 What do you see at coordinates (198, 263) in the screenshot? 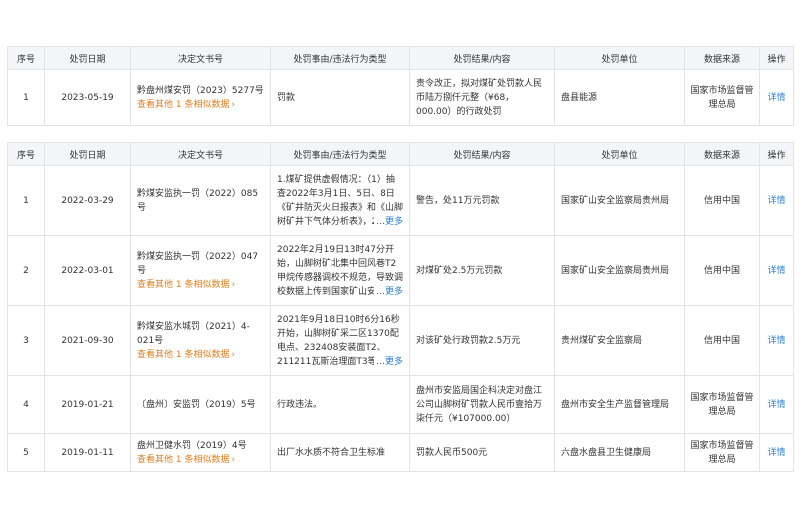
I see `row-doc: 黔煤安监执一罚（2022）047号` at bounding box center [198, 263].